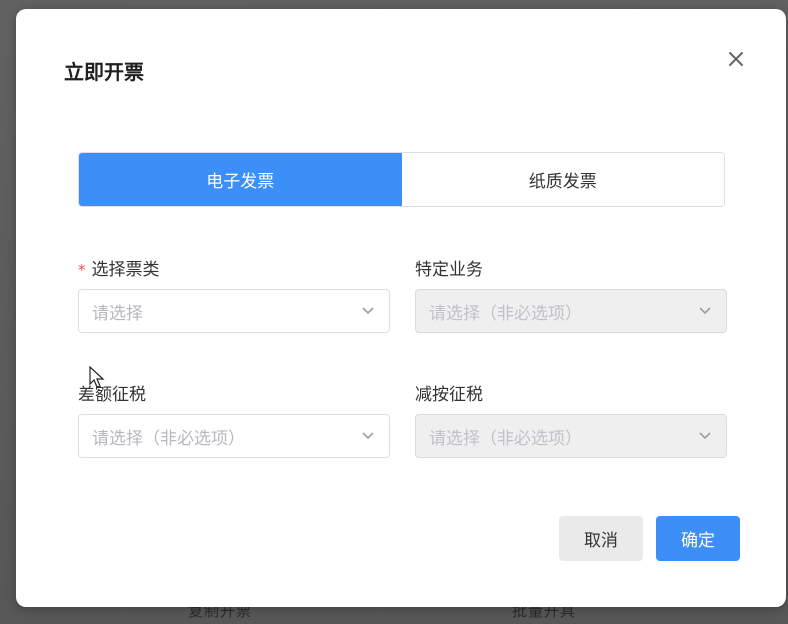  I want to click on required-mark: *, so click(82, 270).